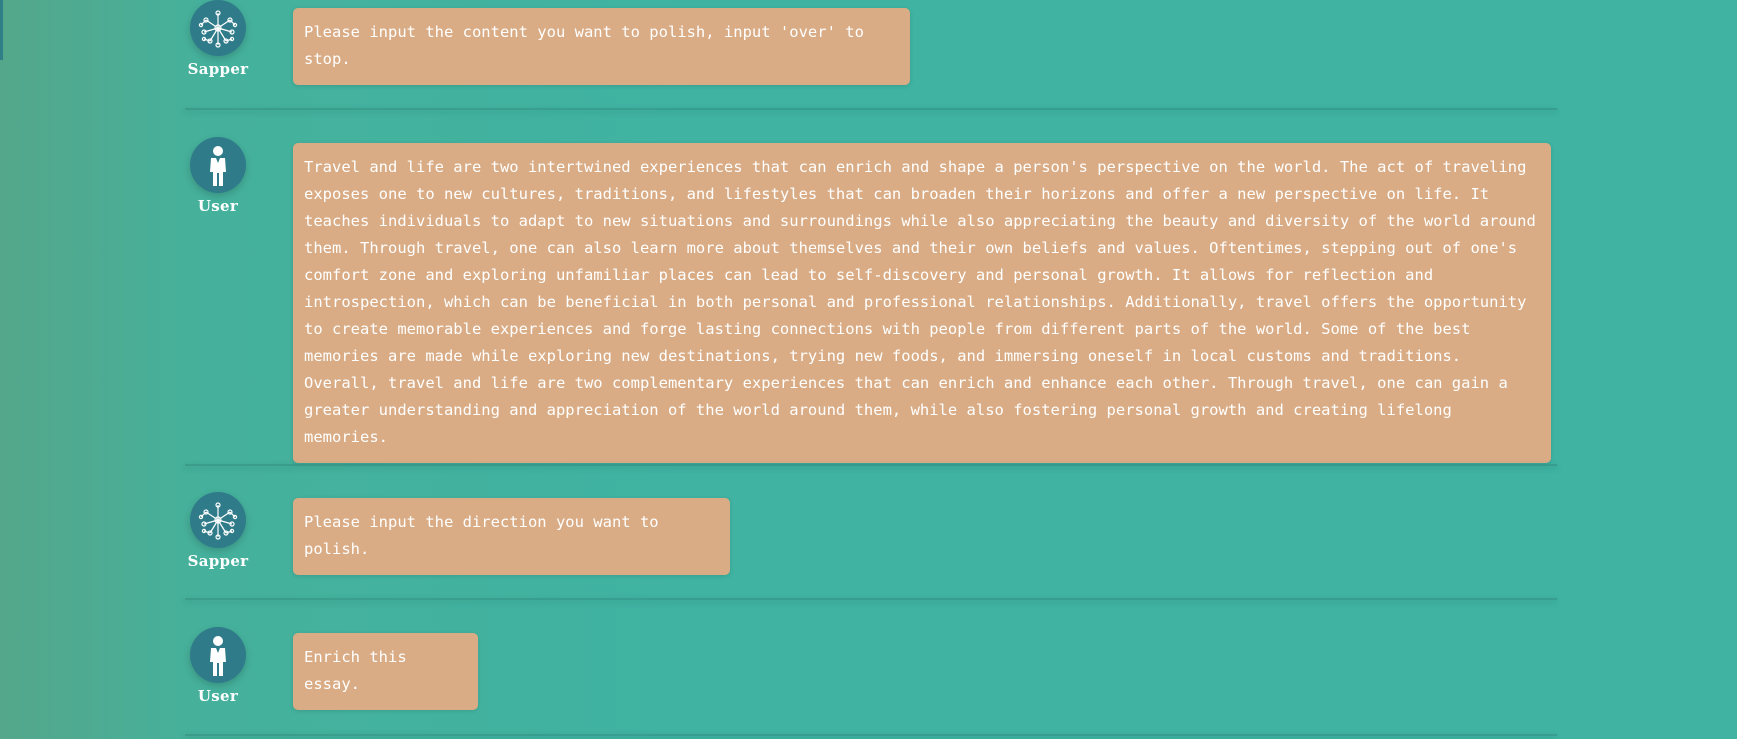 This screenshot has width=1737, height=739. What do you see at coordinates (385, 671) in the screenshot?
I see `message-bubble: Enrich this essay.` at bounding box center [385, 671].